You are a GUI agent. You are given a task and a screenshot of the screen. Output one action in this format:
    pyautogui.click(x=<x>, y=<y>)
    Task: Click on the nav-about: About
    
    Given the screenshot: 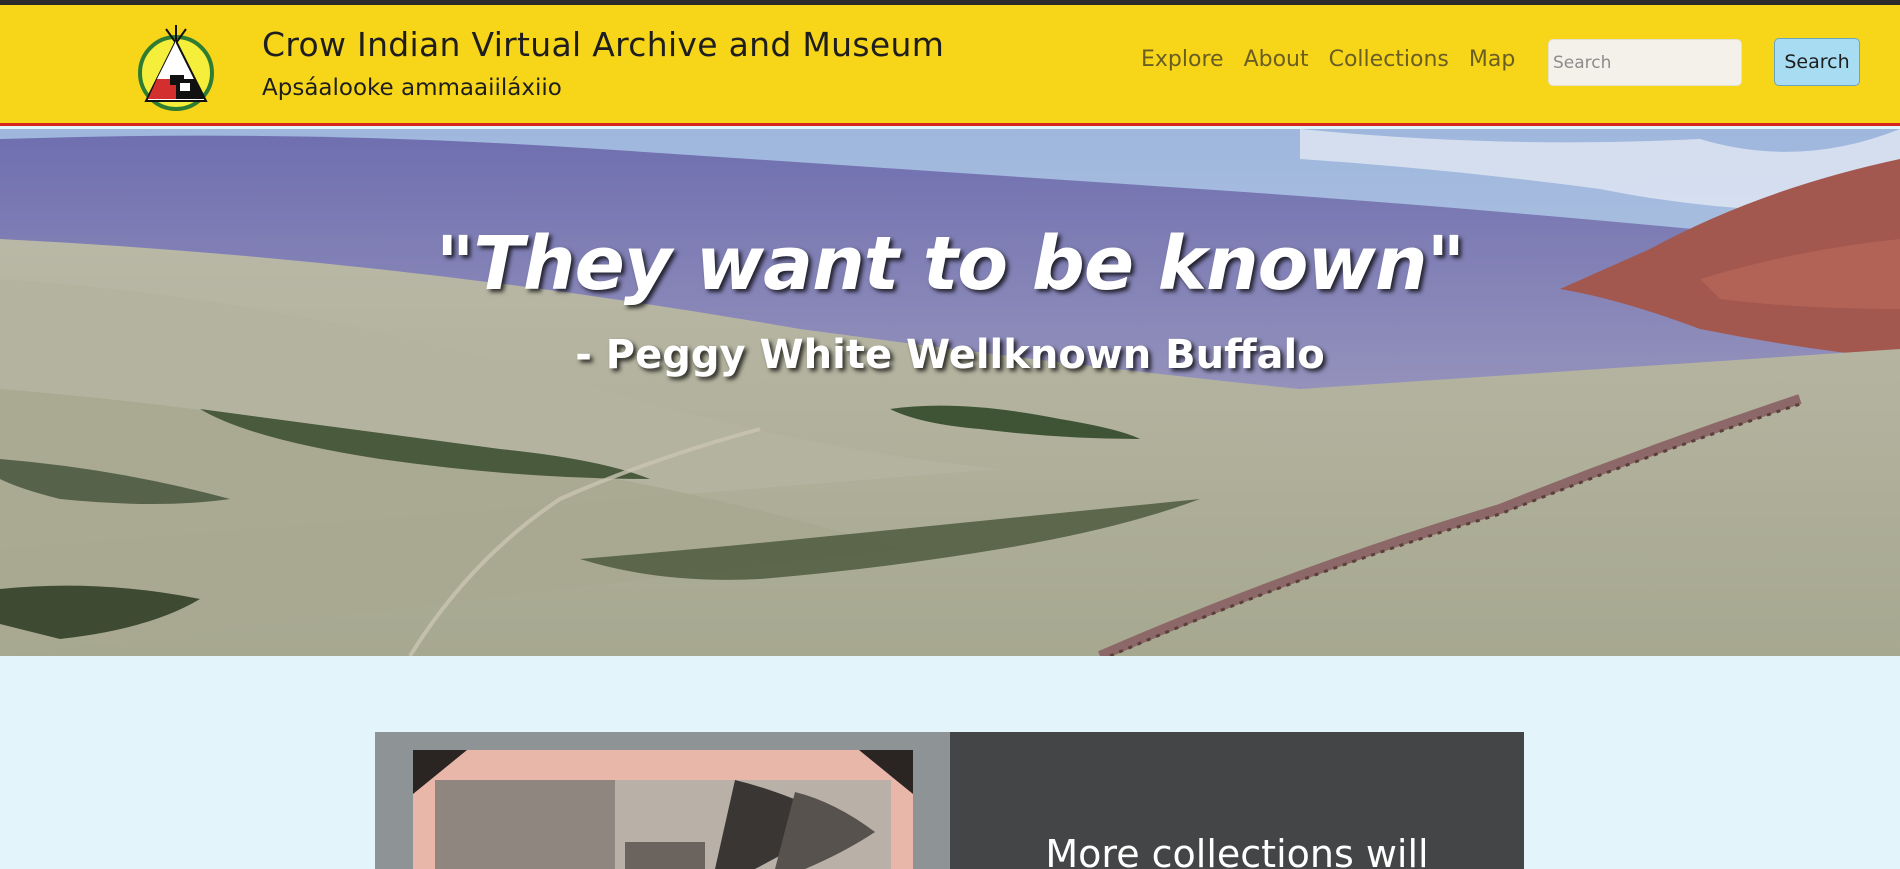 What is the action you would take?
    pyautogui.click(x=1276, y=59)
    